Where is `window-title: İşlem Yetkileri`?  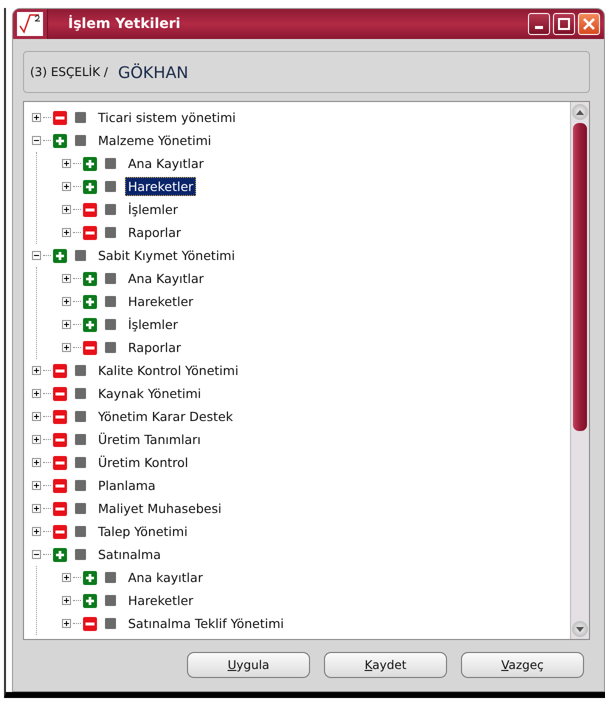 window-title: İşlem Yetkileri is located at coordinates (125, 24).